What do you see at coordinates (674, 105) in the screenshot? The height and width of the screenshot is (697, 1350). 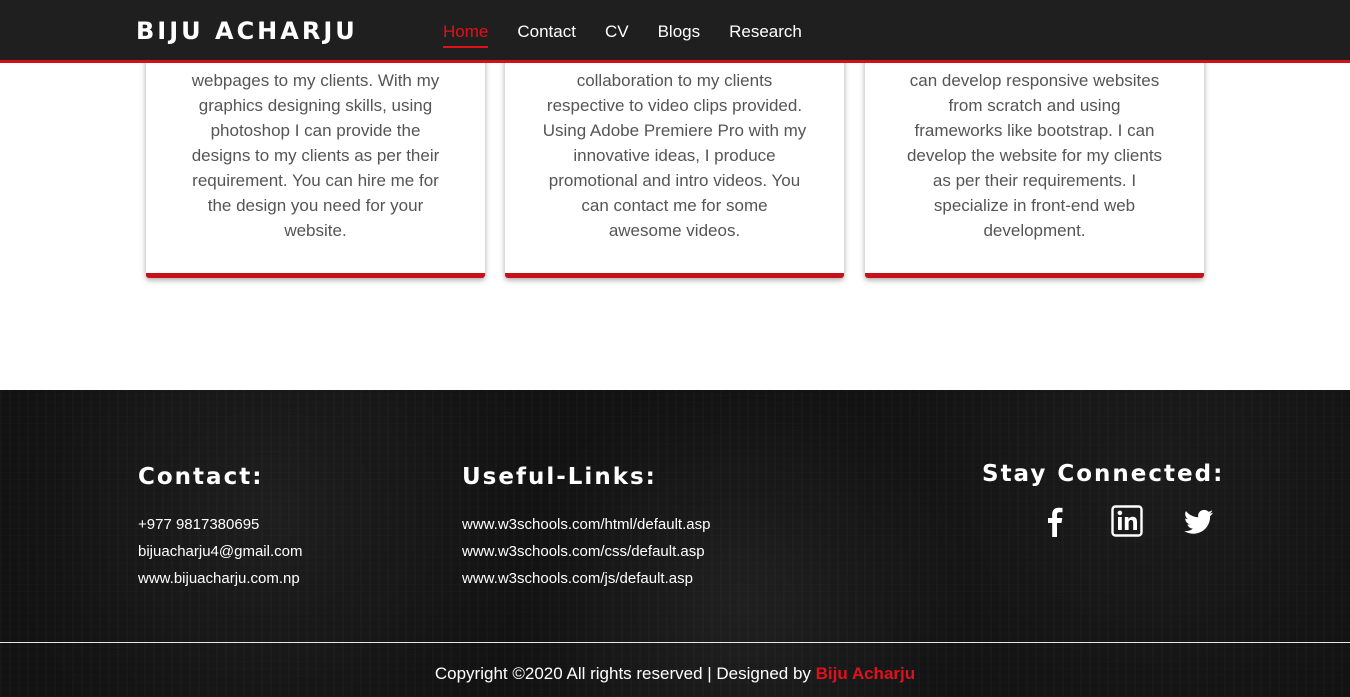 I see `card-line: respective to video clips provided.` at bounding box center [674, 105].